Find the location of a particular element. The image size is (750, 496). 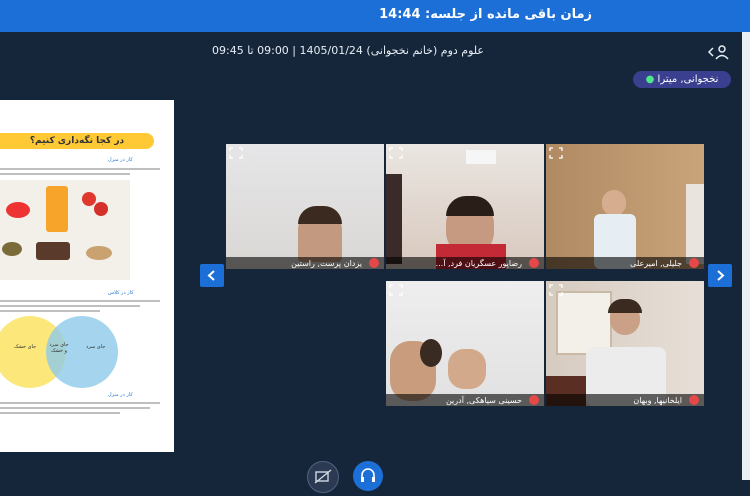

slide-section-2: کار در کلاس is located at coordinates (121, 293).